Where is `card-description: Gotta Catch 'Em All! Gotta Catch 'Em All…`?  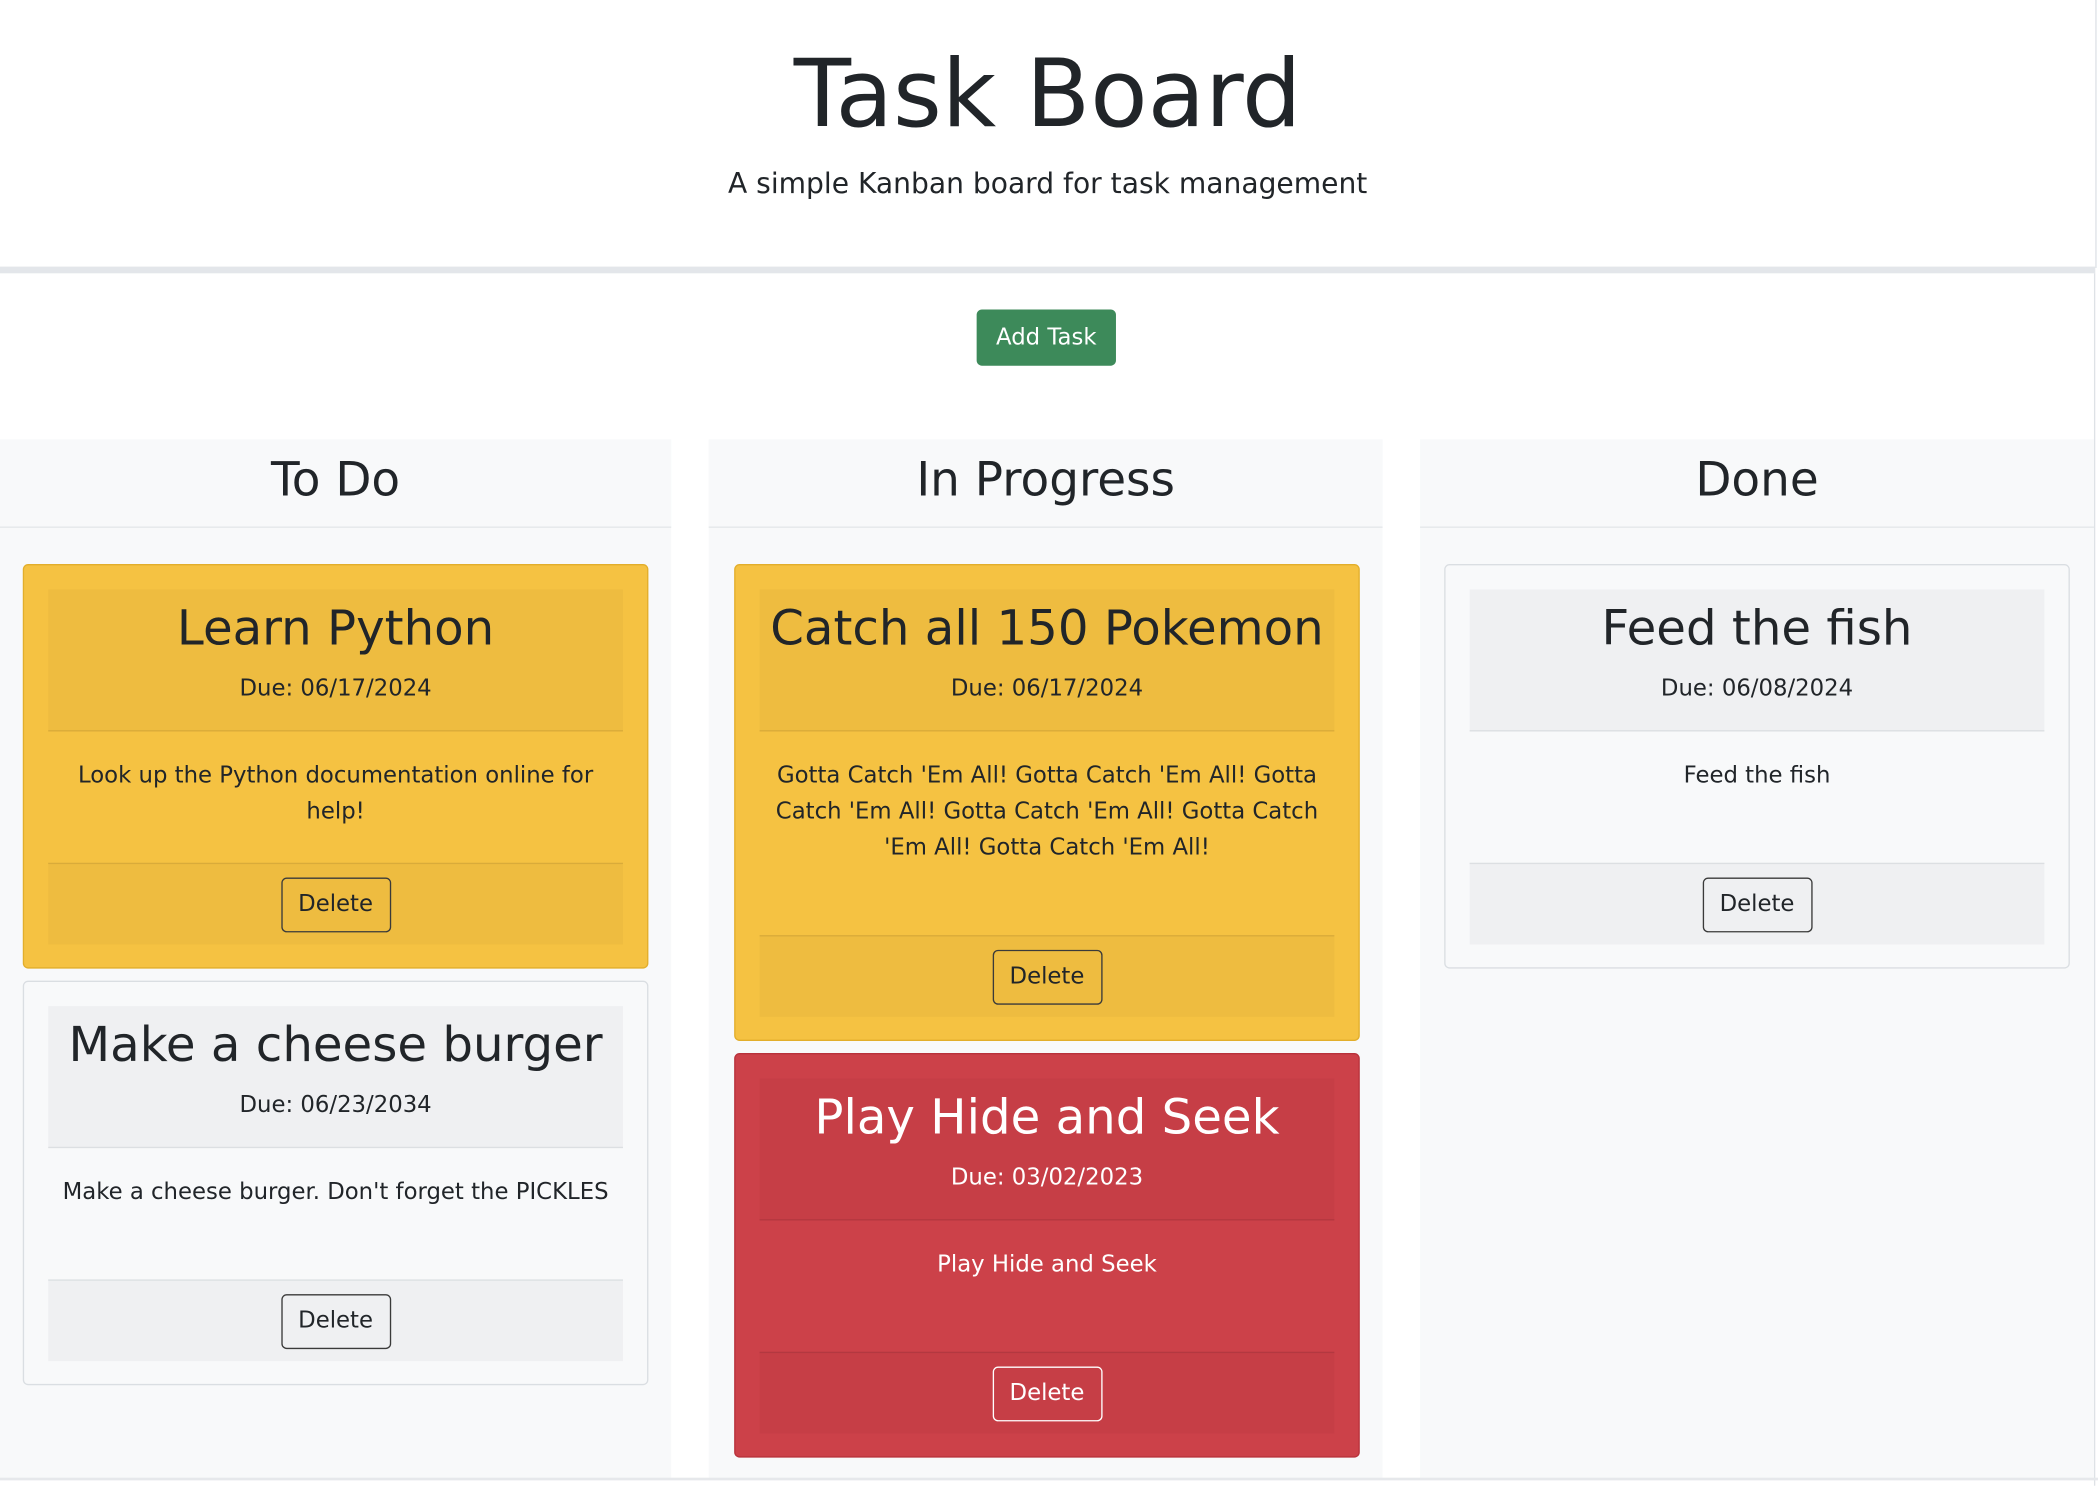
card-description: Gotta Catch 'Em All! Gotta Catch 'Em All… is located at coordinates (1047, 812).